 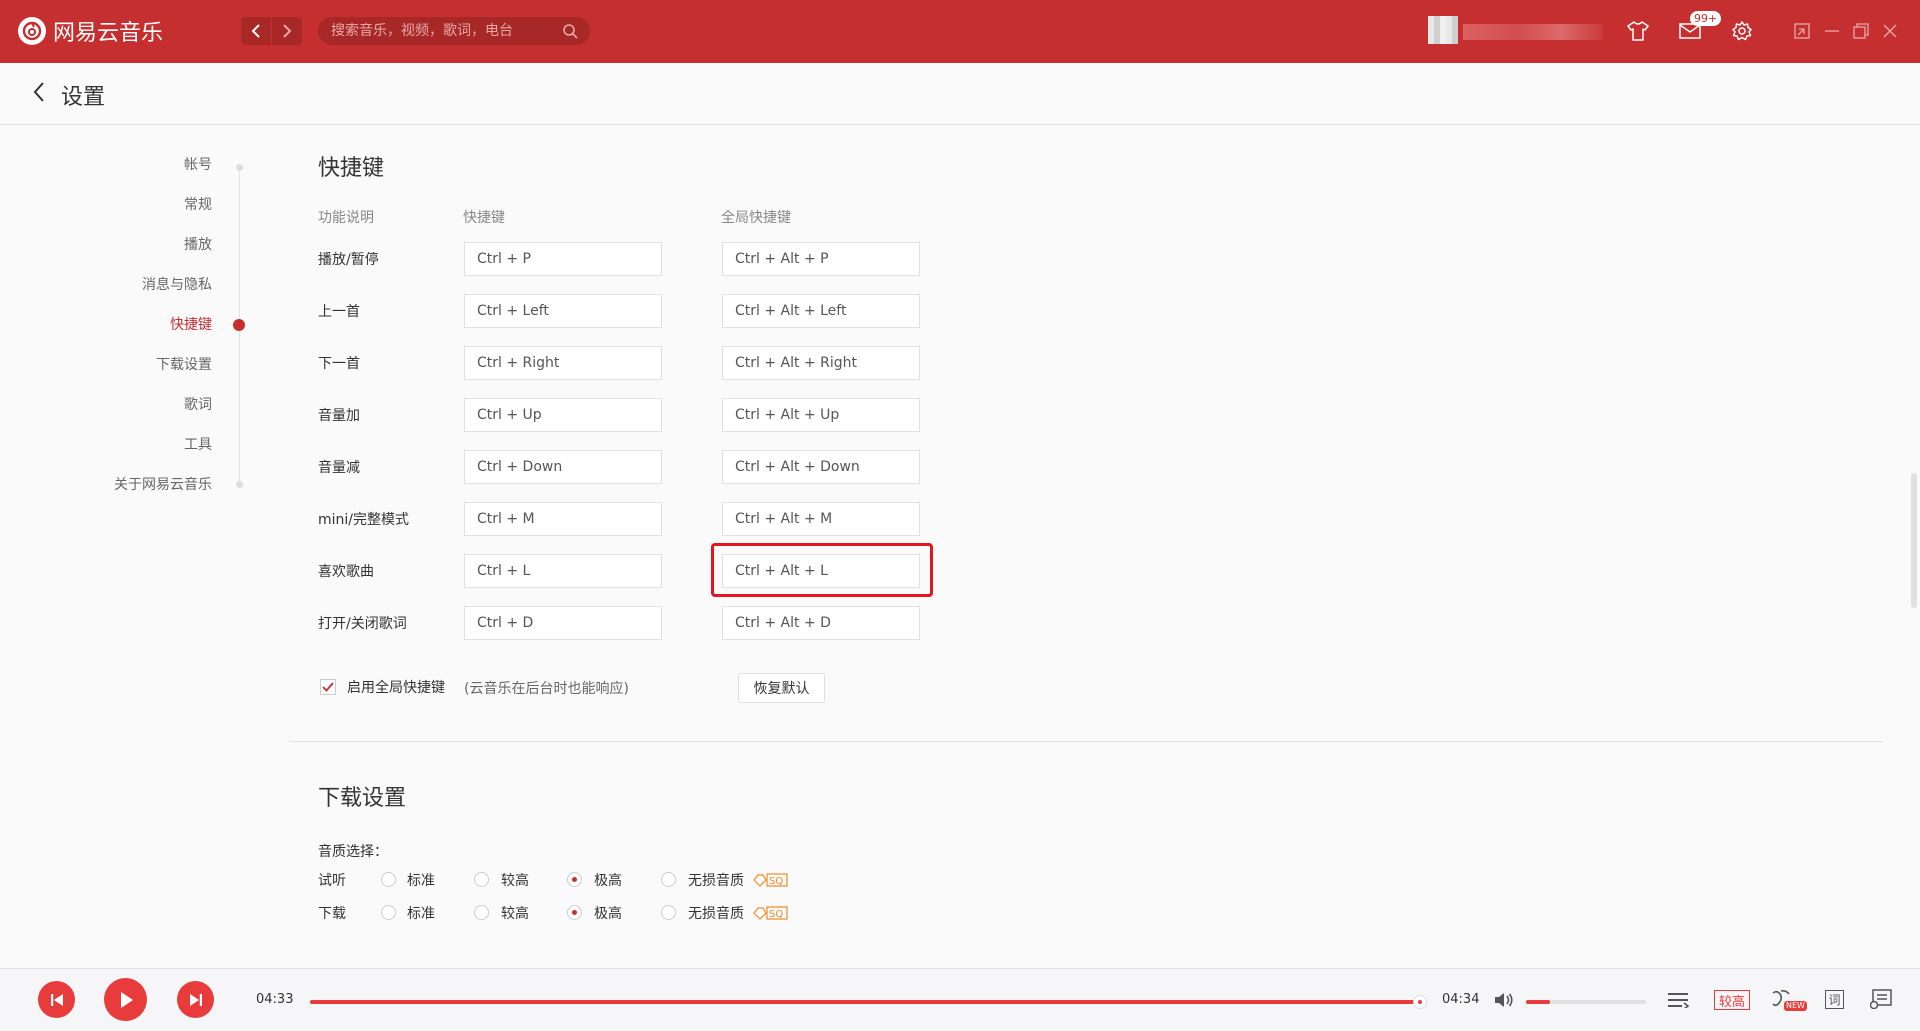 What do you see at coordinates (191, 324) in the screenshot?
I see `sidebar-item-shortcuts: 快捷键` at bounding box center [191, 324].